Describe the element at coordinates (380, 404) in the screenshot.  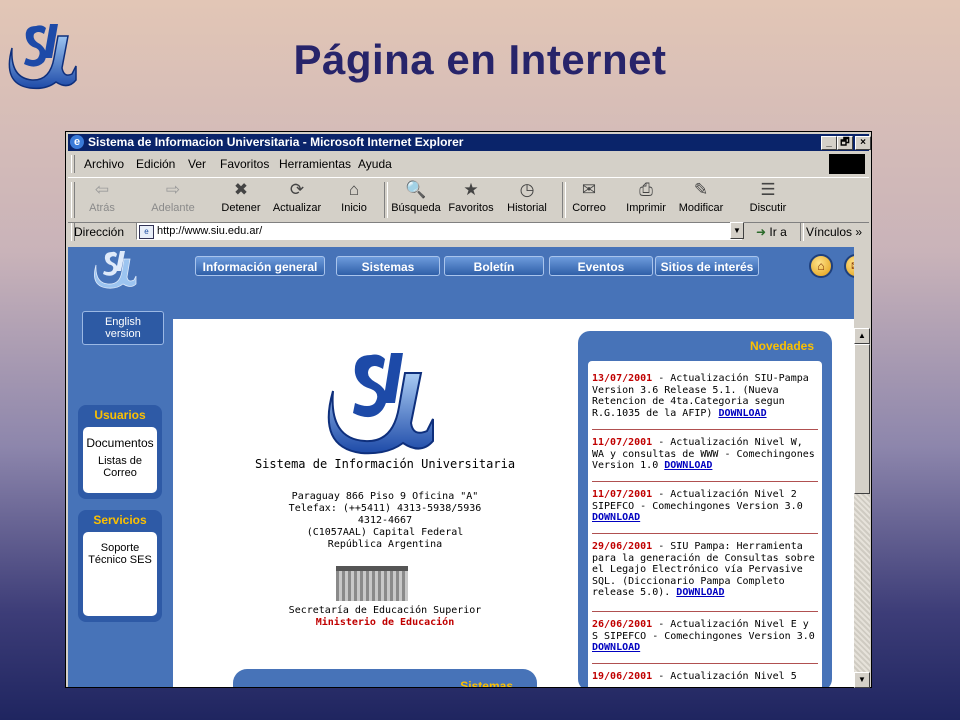
I see `siu-center-logo` at that location.